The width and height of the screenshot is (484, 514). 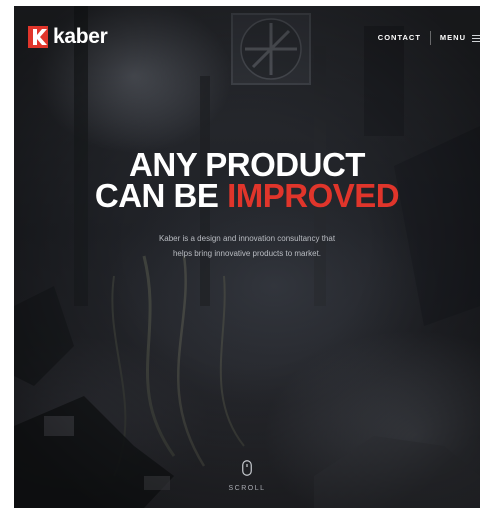 I want to click on menu-button: MENU, so click(x=460, y=38).